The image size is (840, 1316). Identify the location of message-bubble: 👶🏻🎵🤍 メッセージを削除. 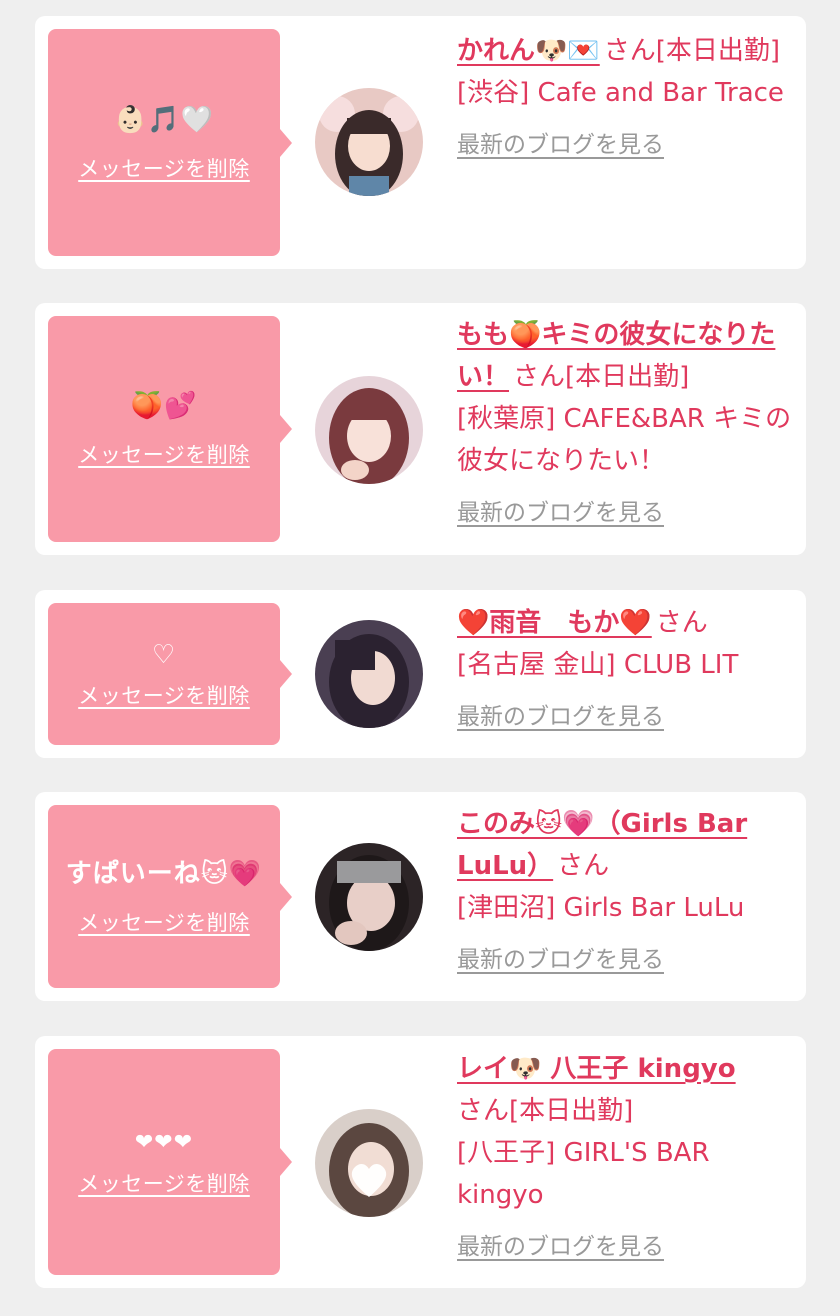
(170, 142).